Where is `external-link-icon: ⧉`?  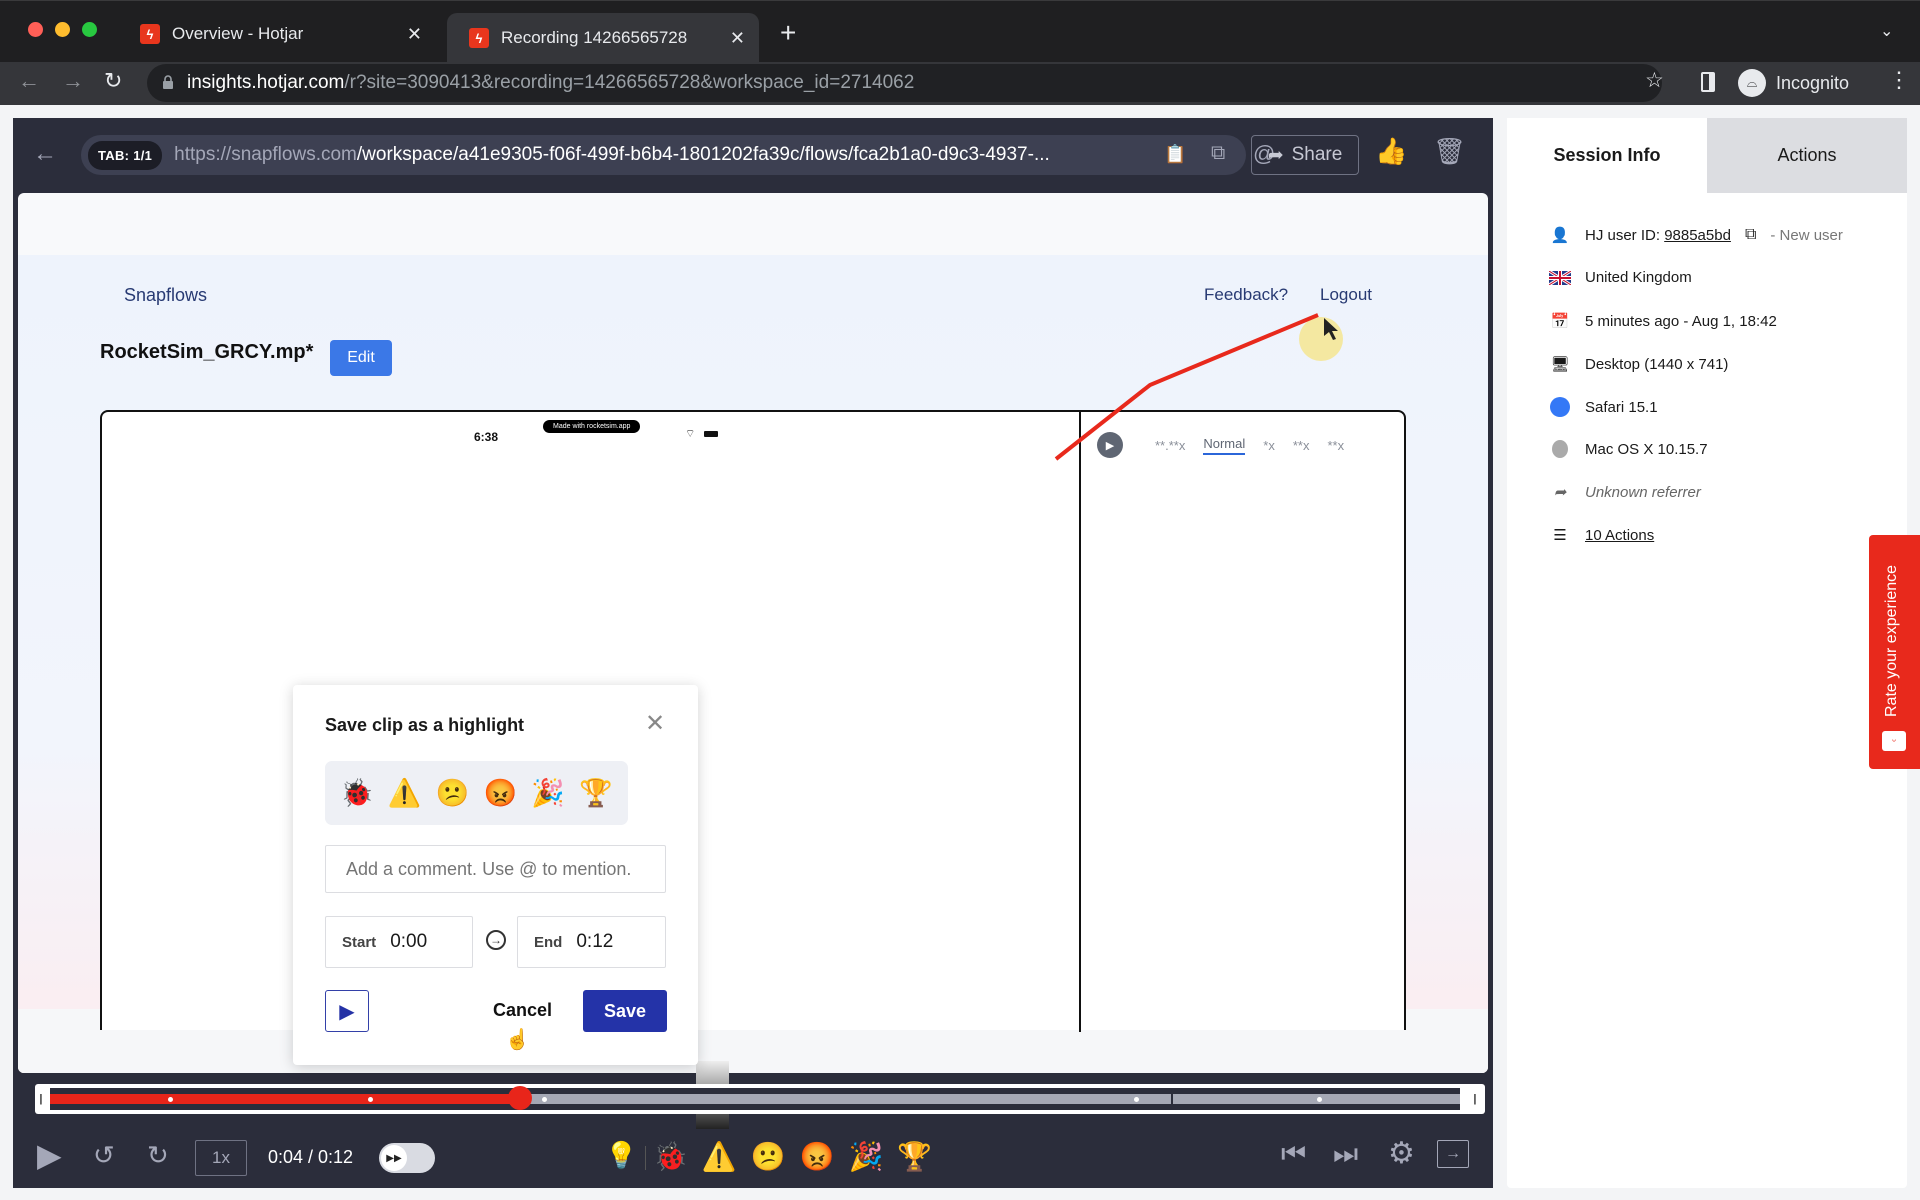 external-link-icon: ⧉ is located at coordinates (1750, 235).